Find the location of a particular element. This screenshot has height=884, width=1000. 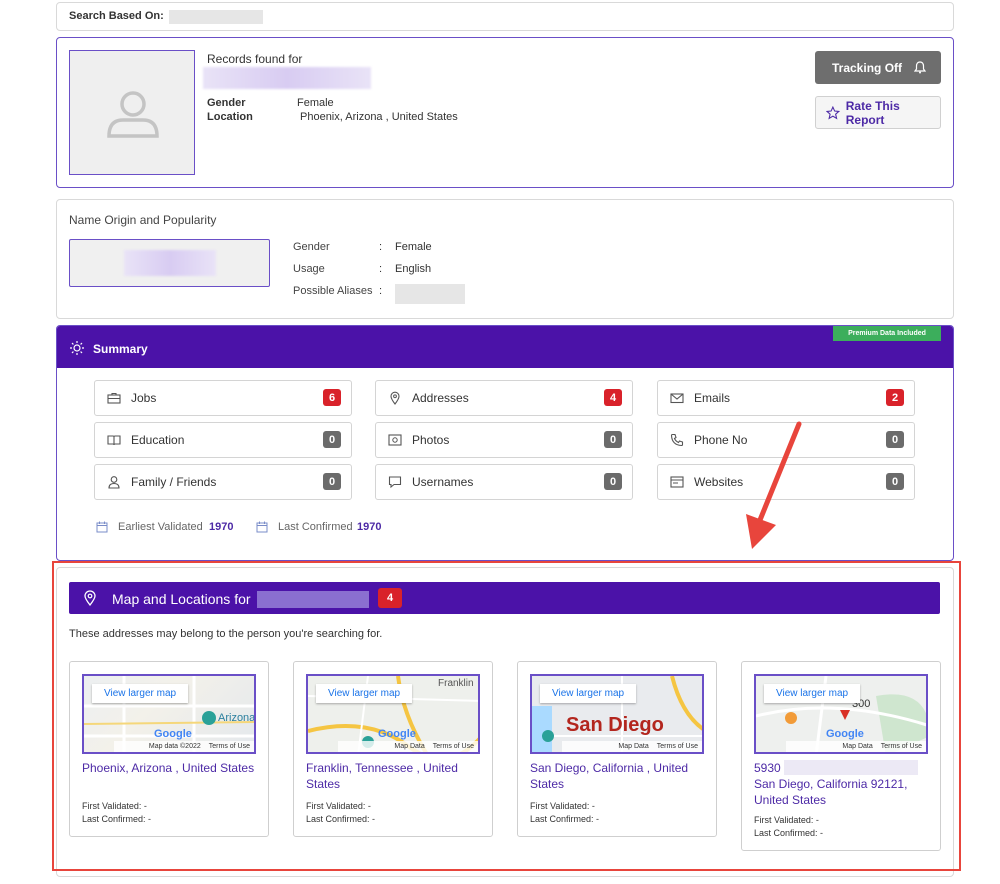

redacted-first-name is located at coordinates (170, 263).